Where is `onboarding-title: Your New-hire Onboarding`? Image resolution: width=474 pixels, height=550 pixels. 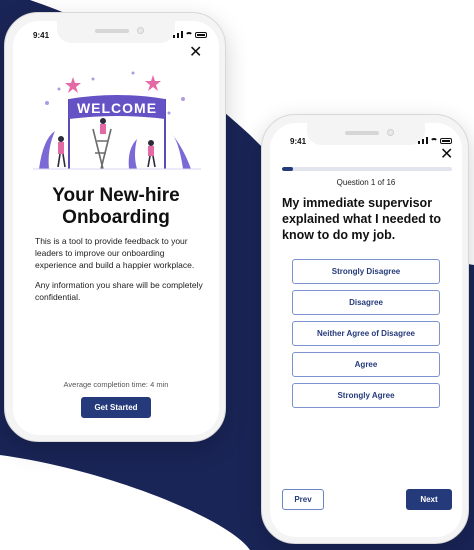 onboarding-title: Your New-hire Onboarding is located at coordinates (116, 206).